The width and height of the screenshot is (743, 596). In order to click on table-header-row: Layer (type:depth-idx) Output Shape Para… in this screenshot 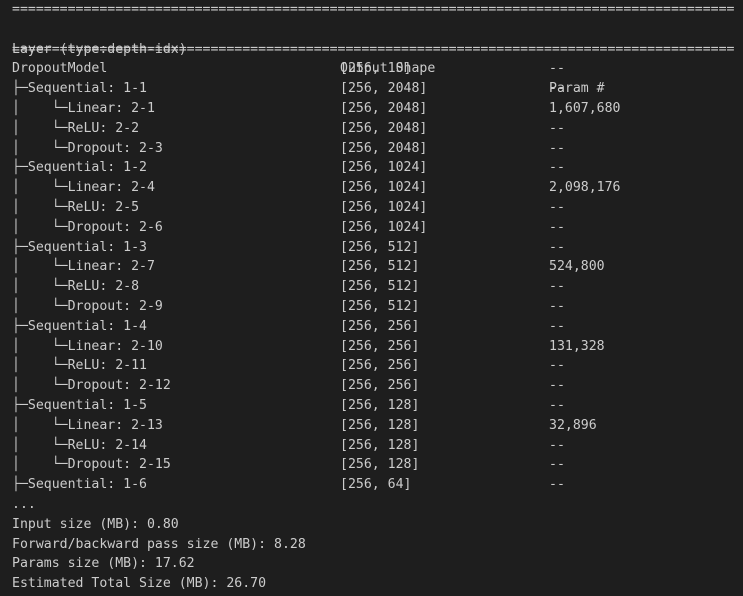, I will do `click(308, 58)`.